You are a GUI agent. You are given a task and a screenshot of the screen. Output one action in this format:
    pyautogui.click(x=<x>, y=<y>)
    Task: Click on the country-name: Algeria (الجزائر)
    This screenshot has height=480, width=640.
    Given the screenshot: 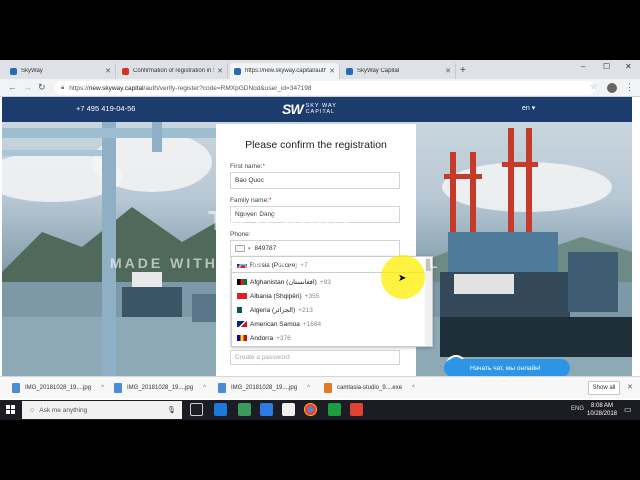 What is the action you would take?
    pyautogui.click(x=273, y=310)
    